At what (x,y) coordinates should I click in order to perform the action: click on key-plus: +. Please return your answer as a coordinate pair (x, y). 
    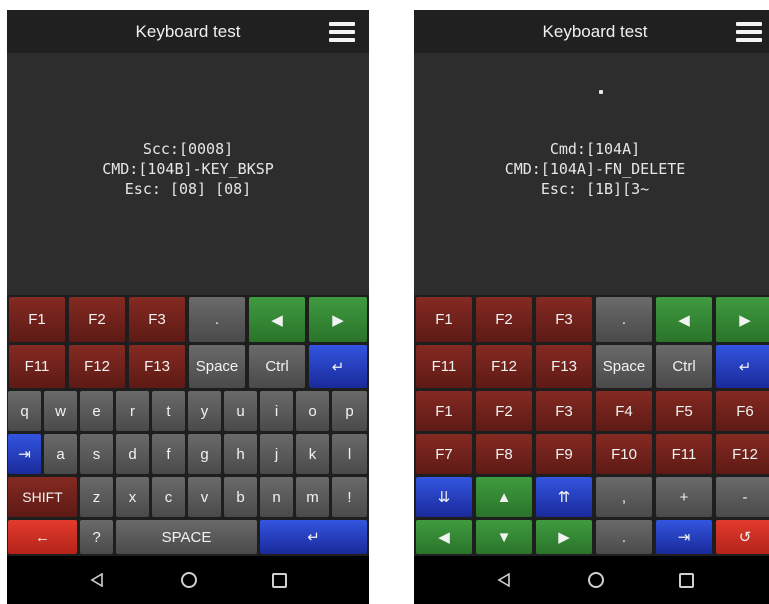
    Looking at the image, I should click on (684, 497).